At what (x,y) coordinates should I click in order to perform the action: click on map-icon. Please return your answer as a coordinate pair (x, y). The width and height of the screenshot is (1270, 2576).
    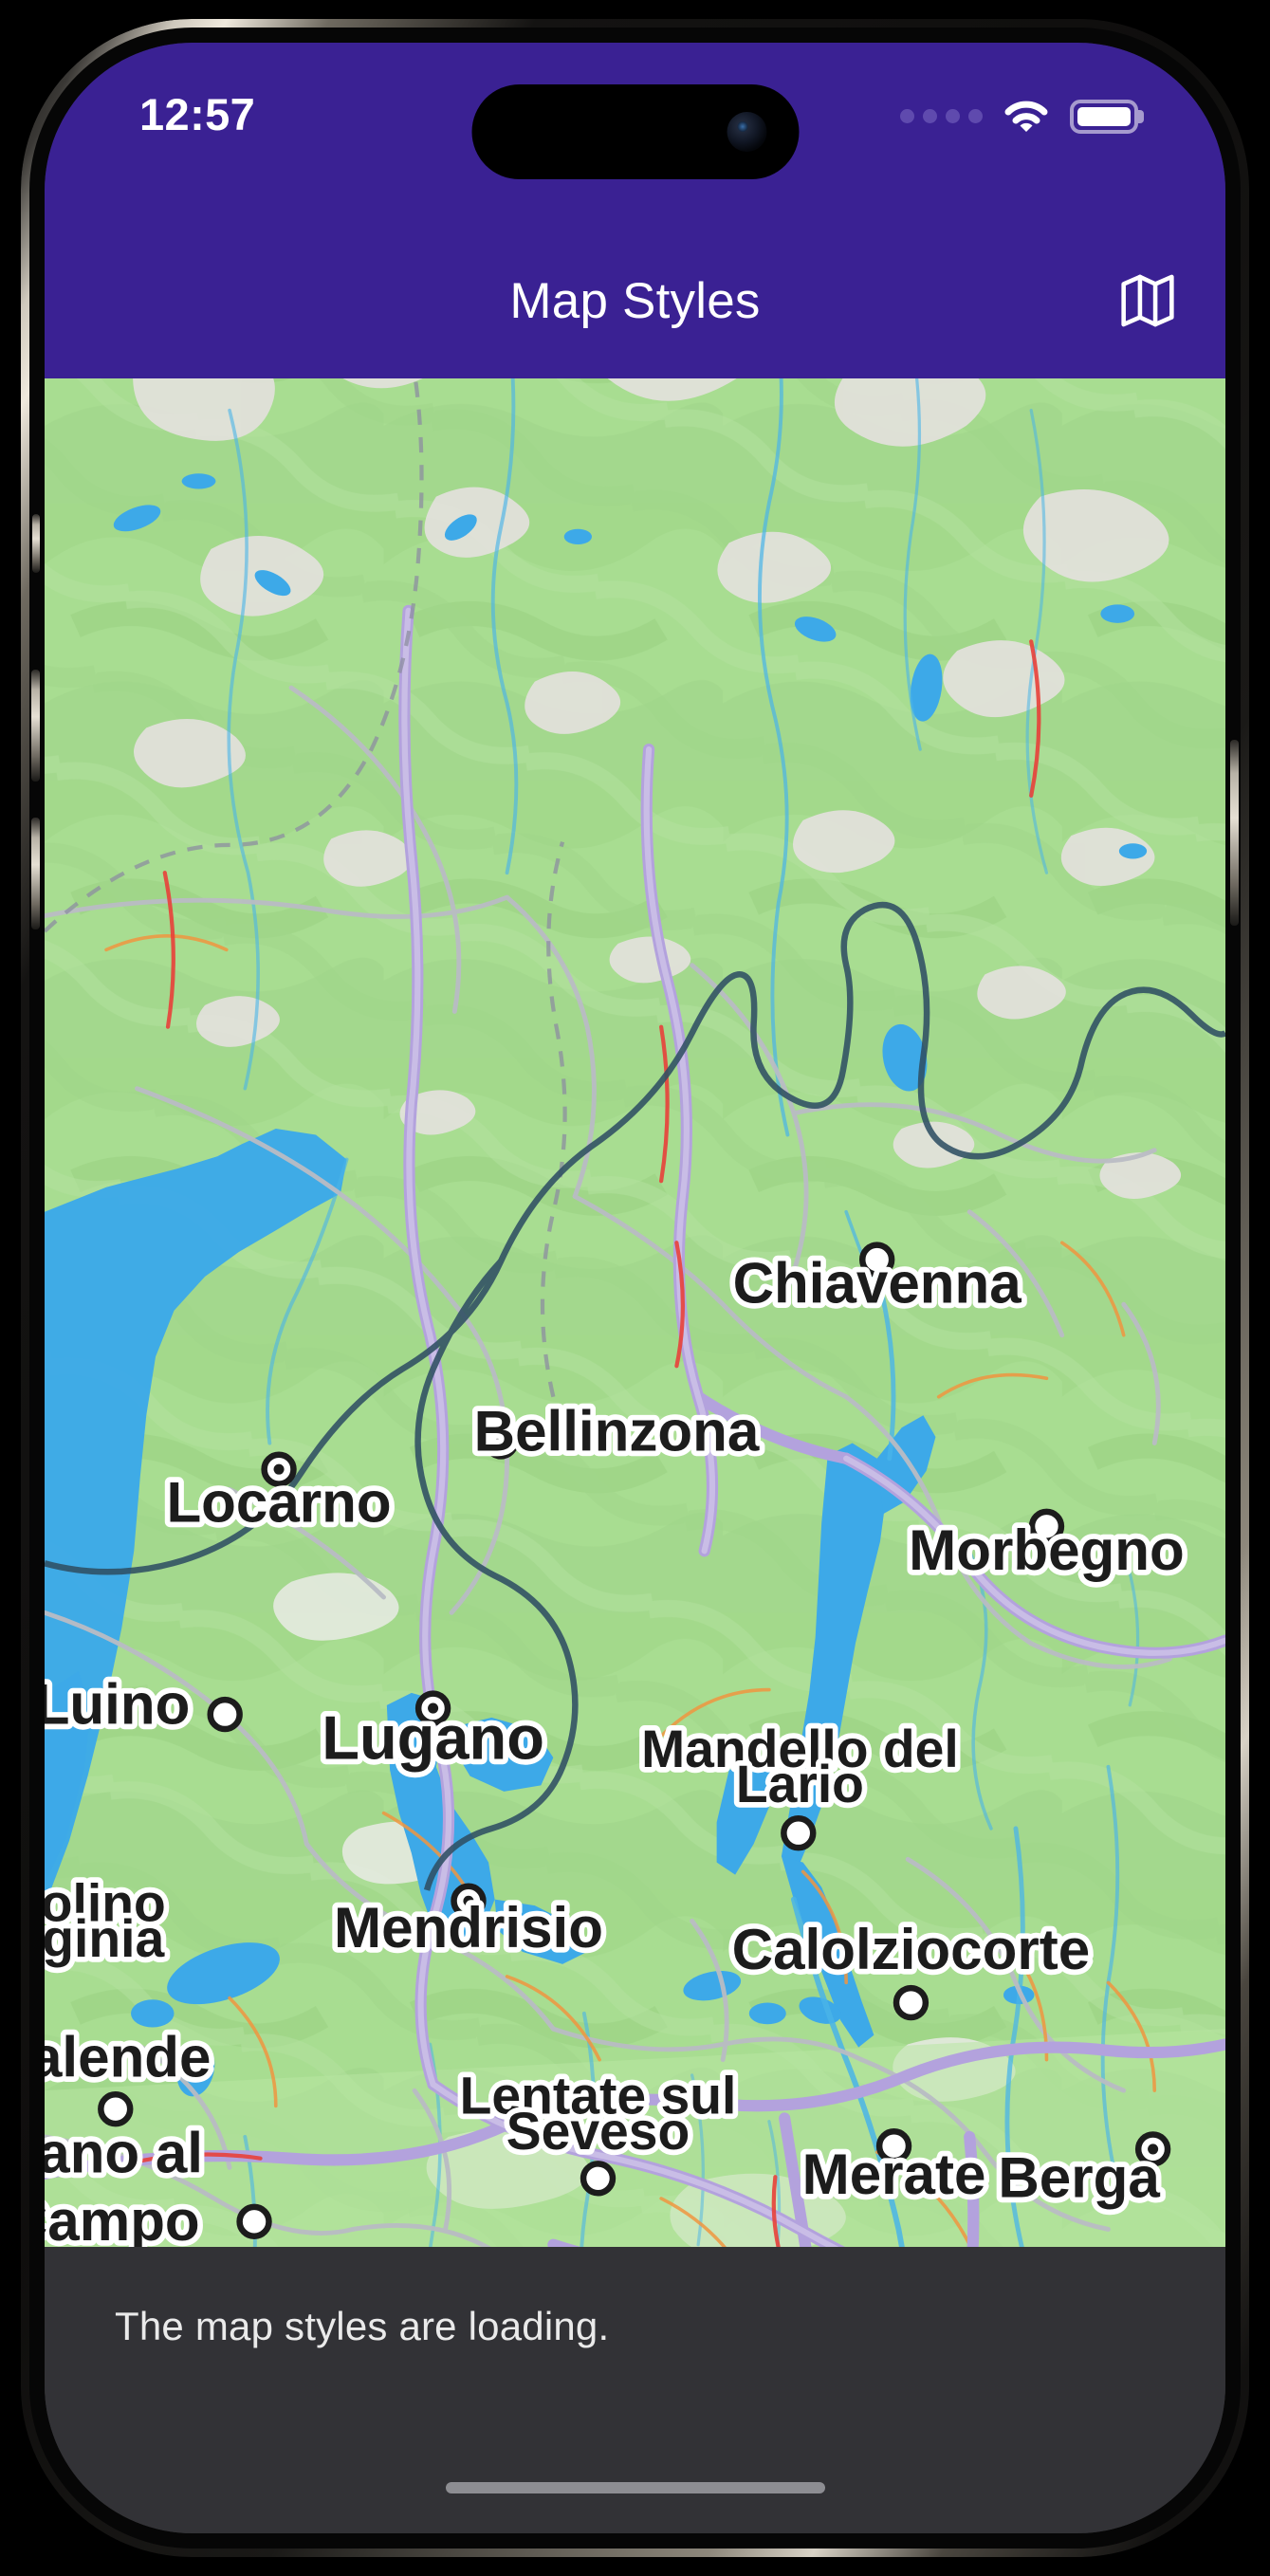
    Looking at the image, I should click on (1147, 300).